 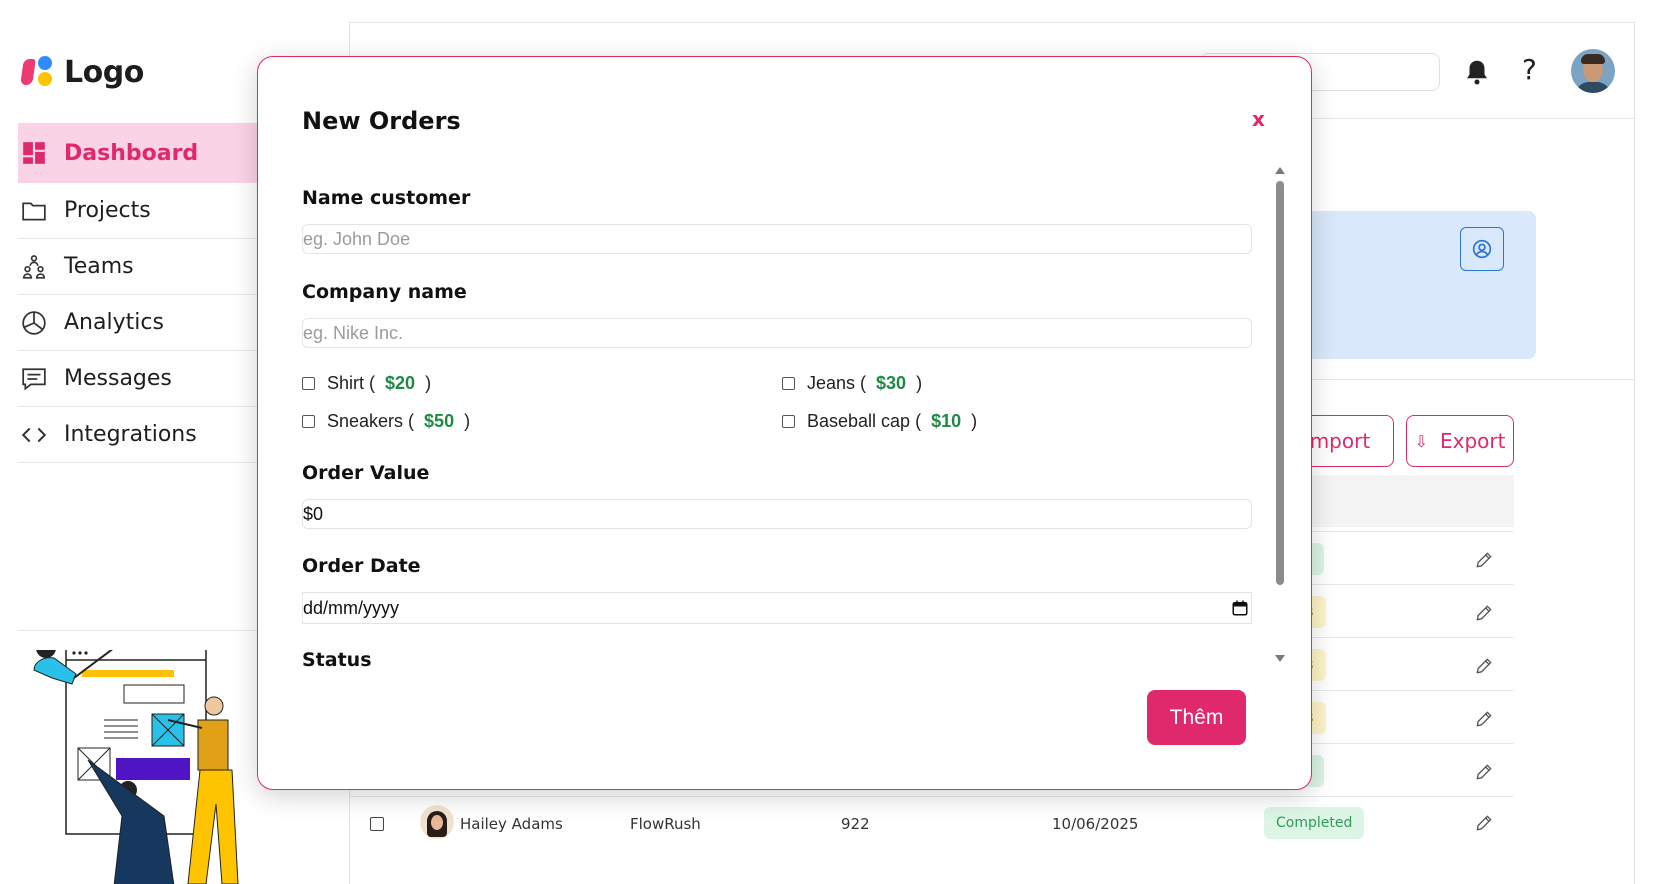 I want to click on product-name: Baseball cap (, so click(x=864, y=421).